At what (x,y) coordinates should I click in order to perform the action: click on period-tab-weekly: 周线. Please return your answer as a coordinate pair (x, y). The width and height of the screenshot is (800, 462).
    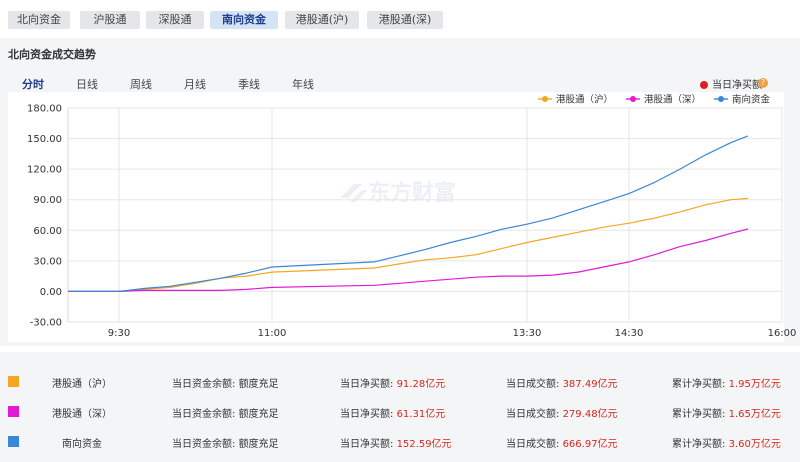
    Looking at the image, I should click on (141, 84).